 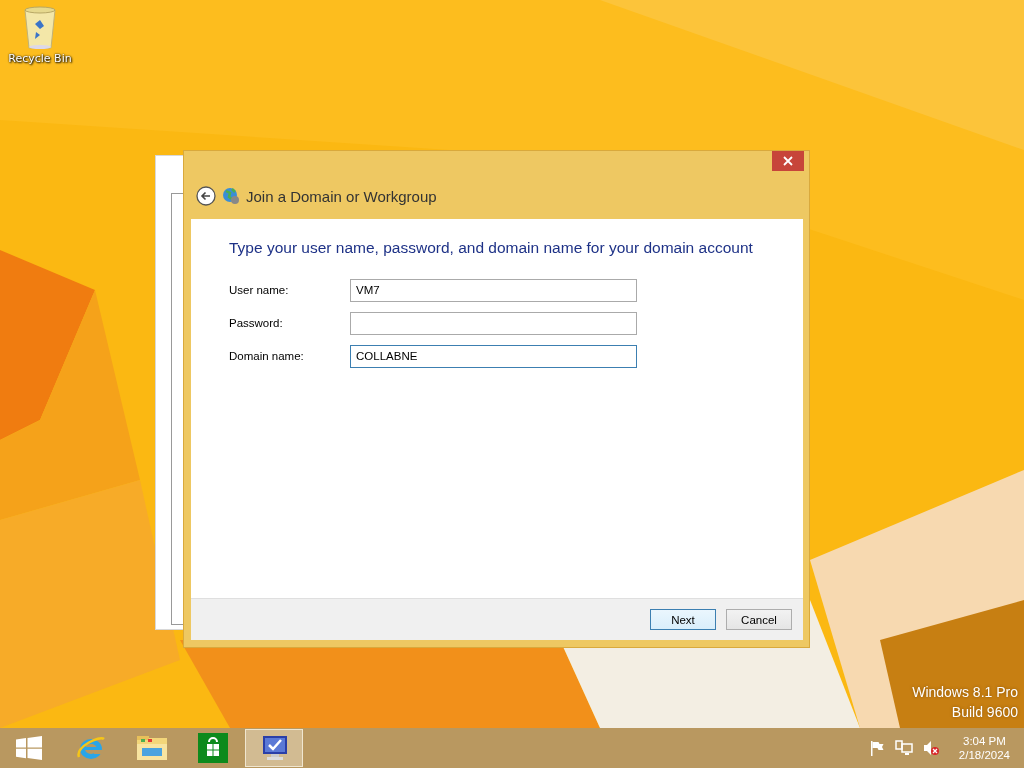 I want to click on flag-icon, so click(x=876, y=748).